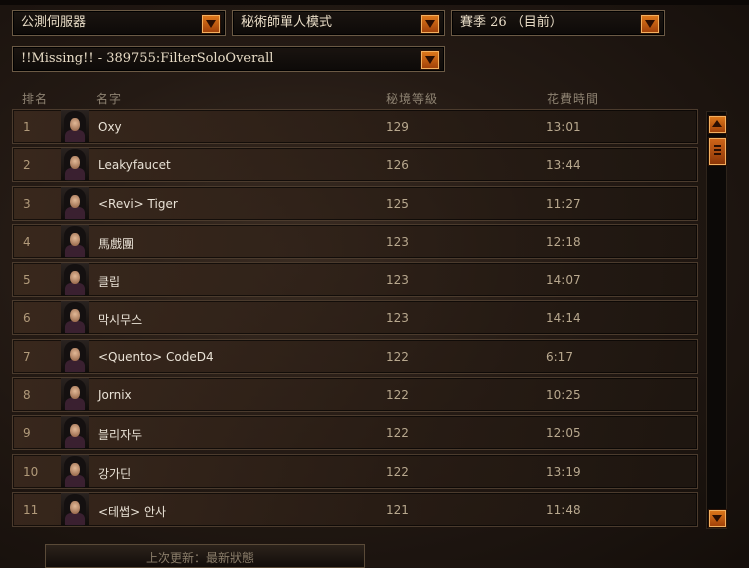 This screenshot has height=568, width=749. Describe the element at coordinates (355, 395) in the screenshot. I see `table-row: 8 Jornix 122 10:25` at that location.